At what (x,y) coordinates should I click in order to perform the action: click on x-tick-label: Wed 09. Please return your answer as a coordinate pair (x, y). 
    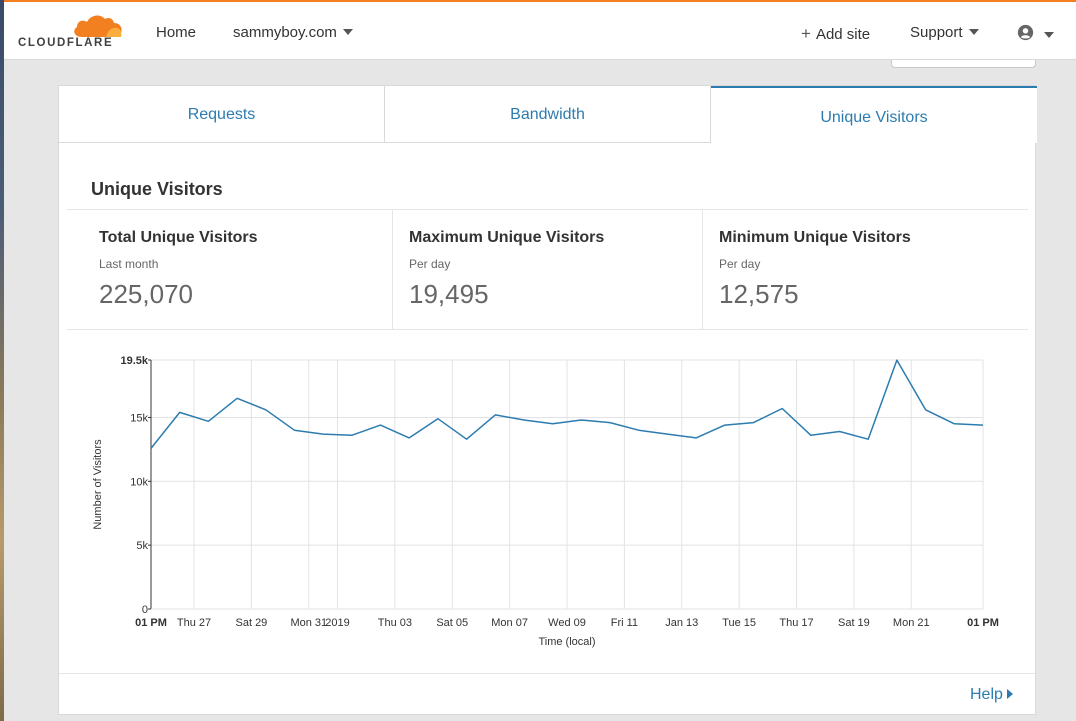
    Looking at the image, I should click on (567, 623).